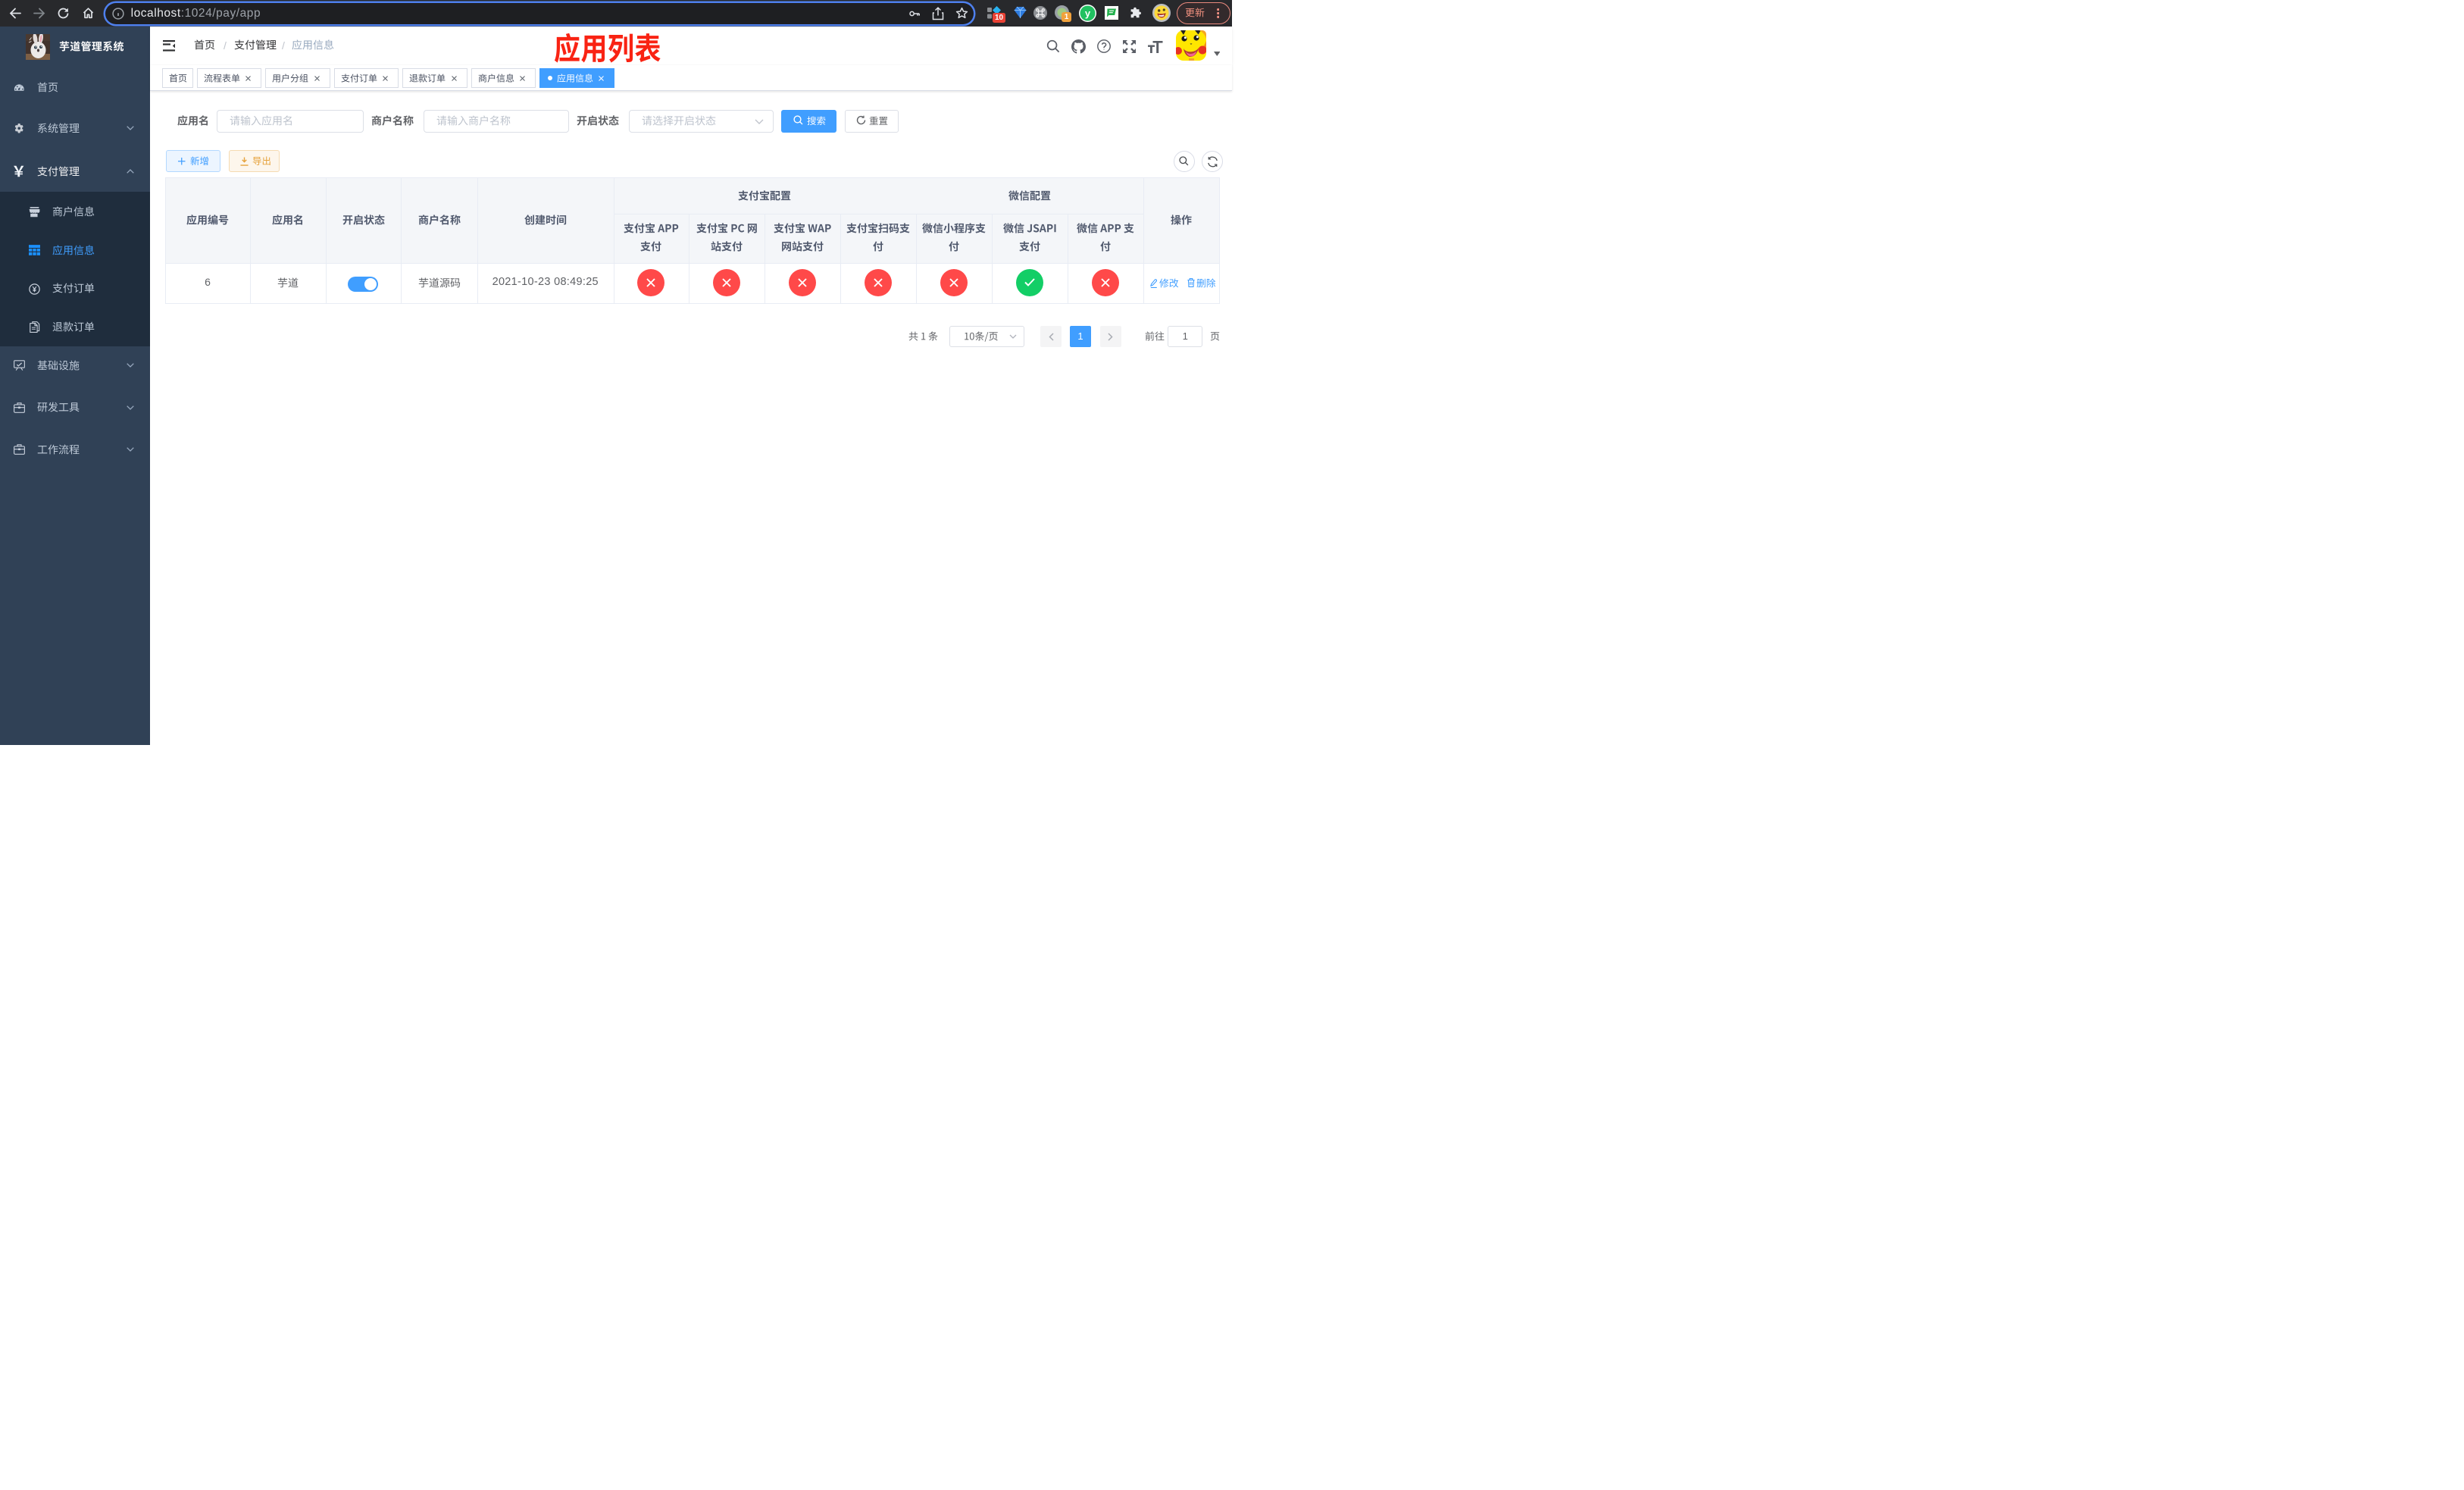 The height and width of the screenshot is (1490, 2464). What do you see at coordinates (1088, 14) in the screenshot?
I see `svg-text: y` at bounding box center [1088, 14].